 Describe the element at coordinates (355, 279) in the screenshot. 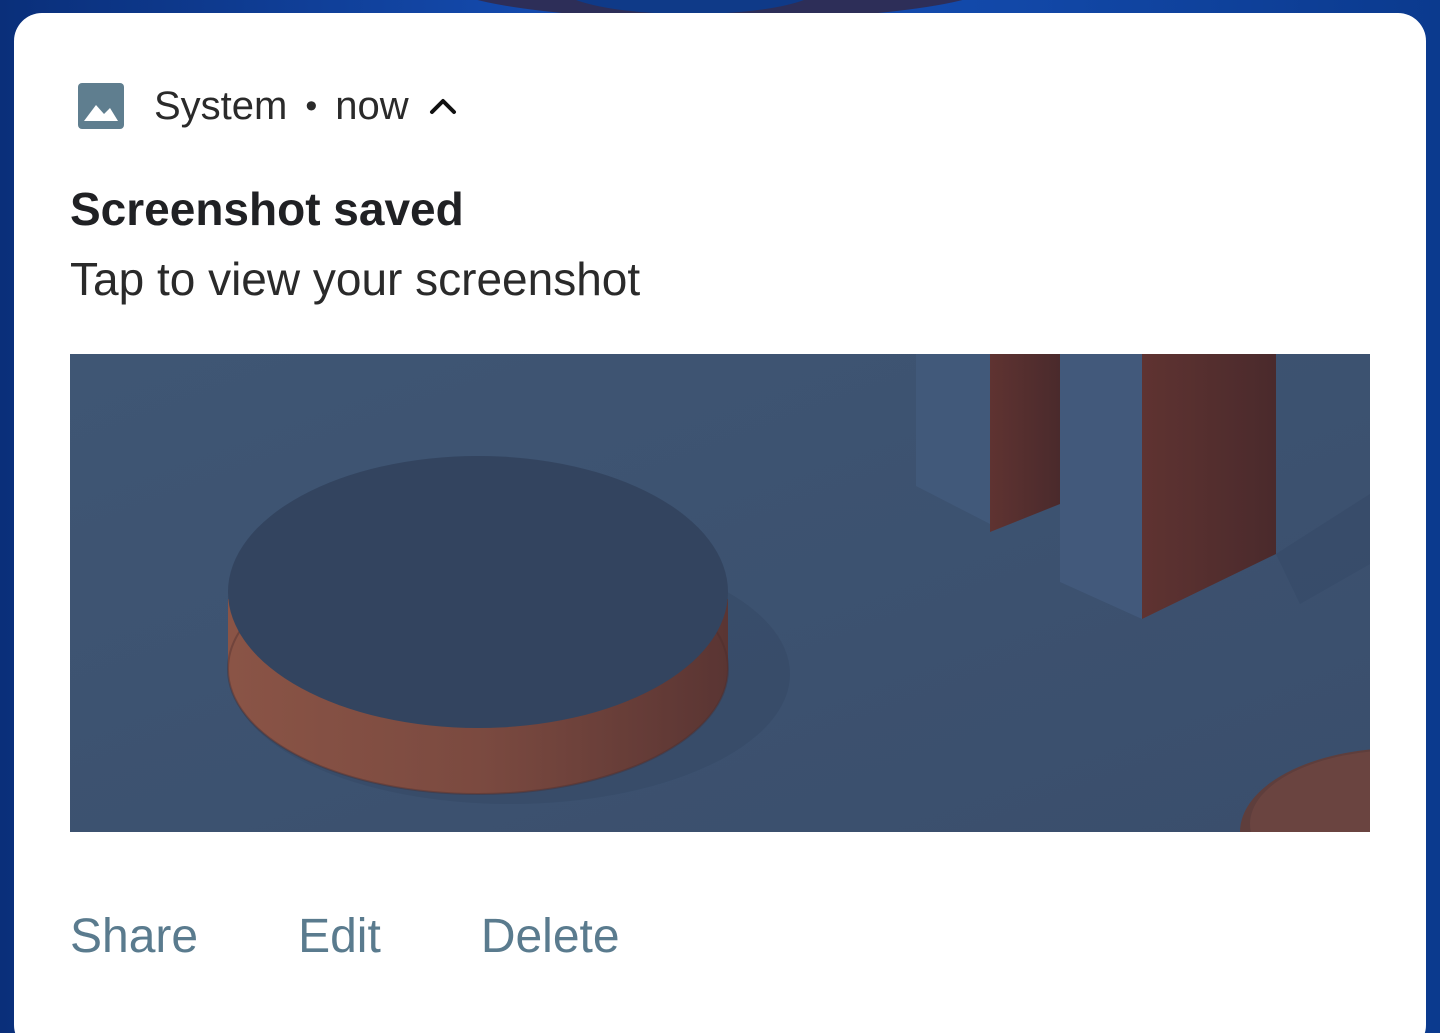

I see `notification-subtitle: Tap to view your screenshot` at that location.